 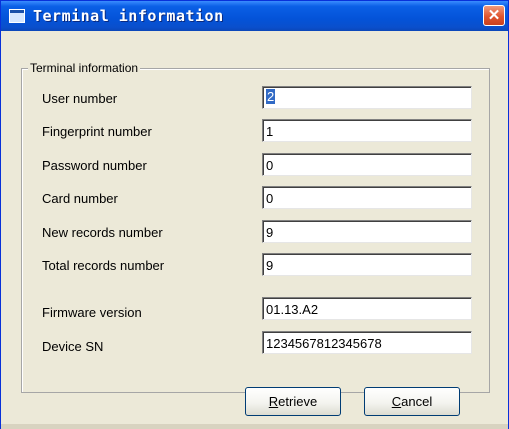 What do you see at coordinates (367, 264) in the screenshot?
I see `total-records-number-field` at bounding box center [367, 264].